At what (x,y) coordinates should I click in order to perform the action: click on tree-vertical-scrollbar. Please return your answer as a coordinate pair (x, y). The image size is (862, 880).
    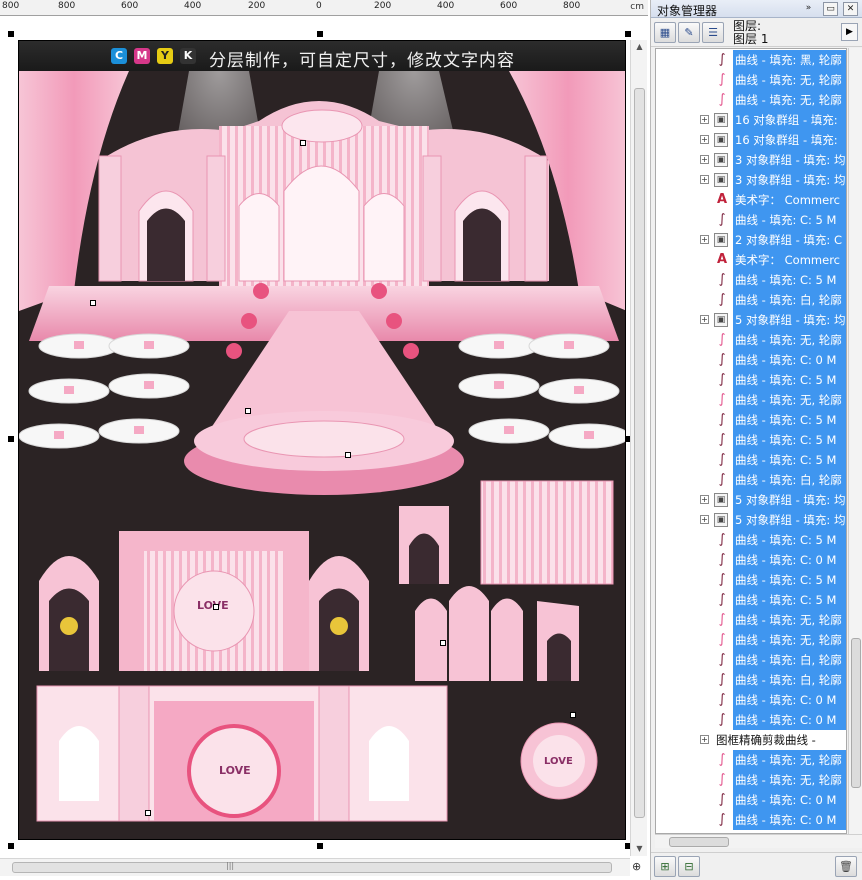
    Looking at the image, I should click on (855, 441).